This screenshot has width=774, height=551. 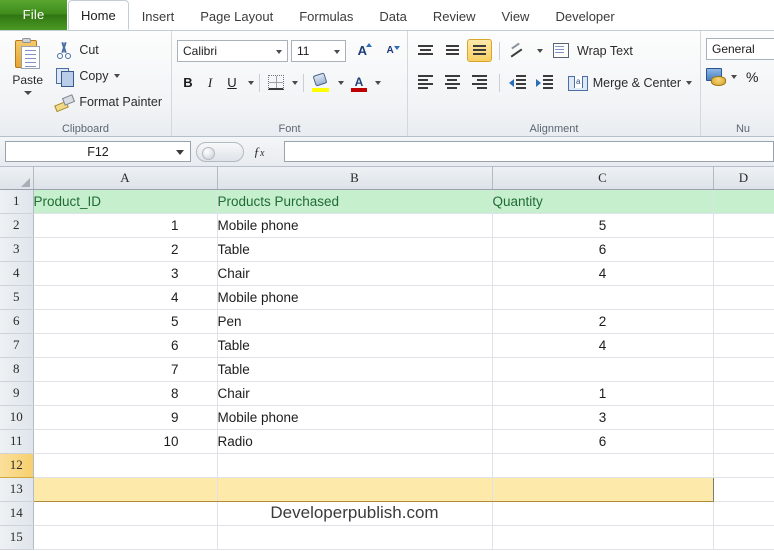 What do you see at coordinates (452, 82) in the screenshot?
I see `align-center-button` at bounding box center [452, 82].